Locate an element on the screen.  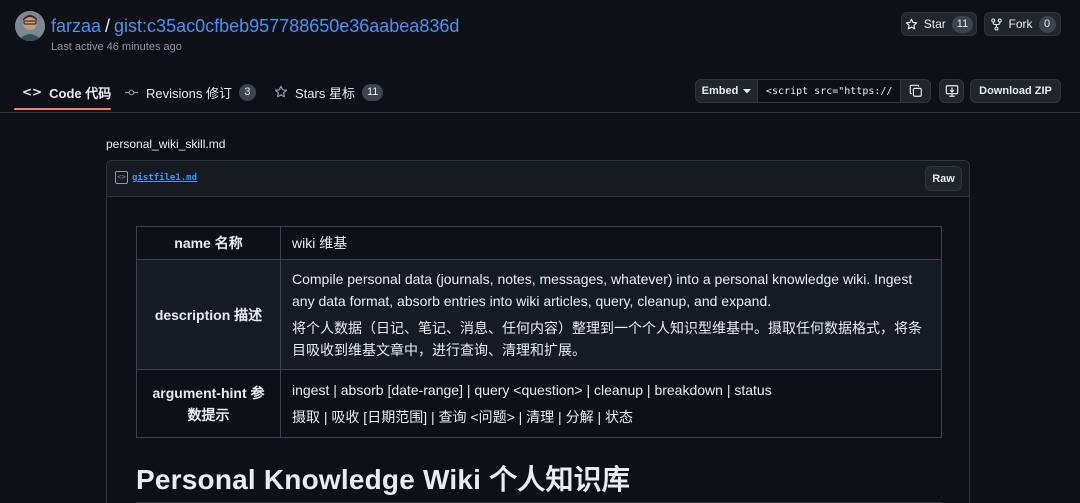
embed-group: Embed is located at coordinates (813, 91).